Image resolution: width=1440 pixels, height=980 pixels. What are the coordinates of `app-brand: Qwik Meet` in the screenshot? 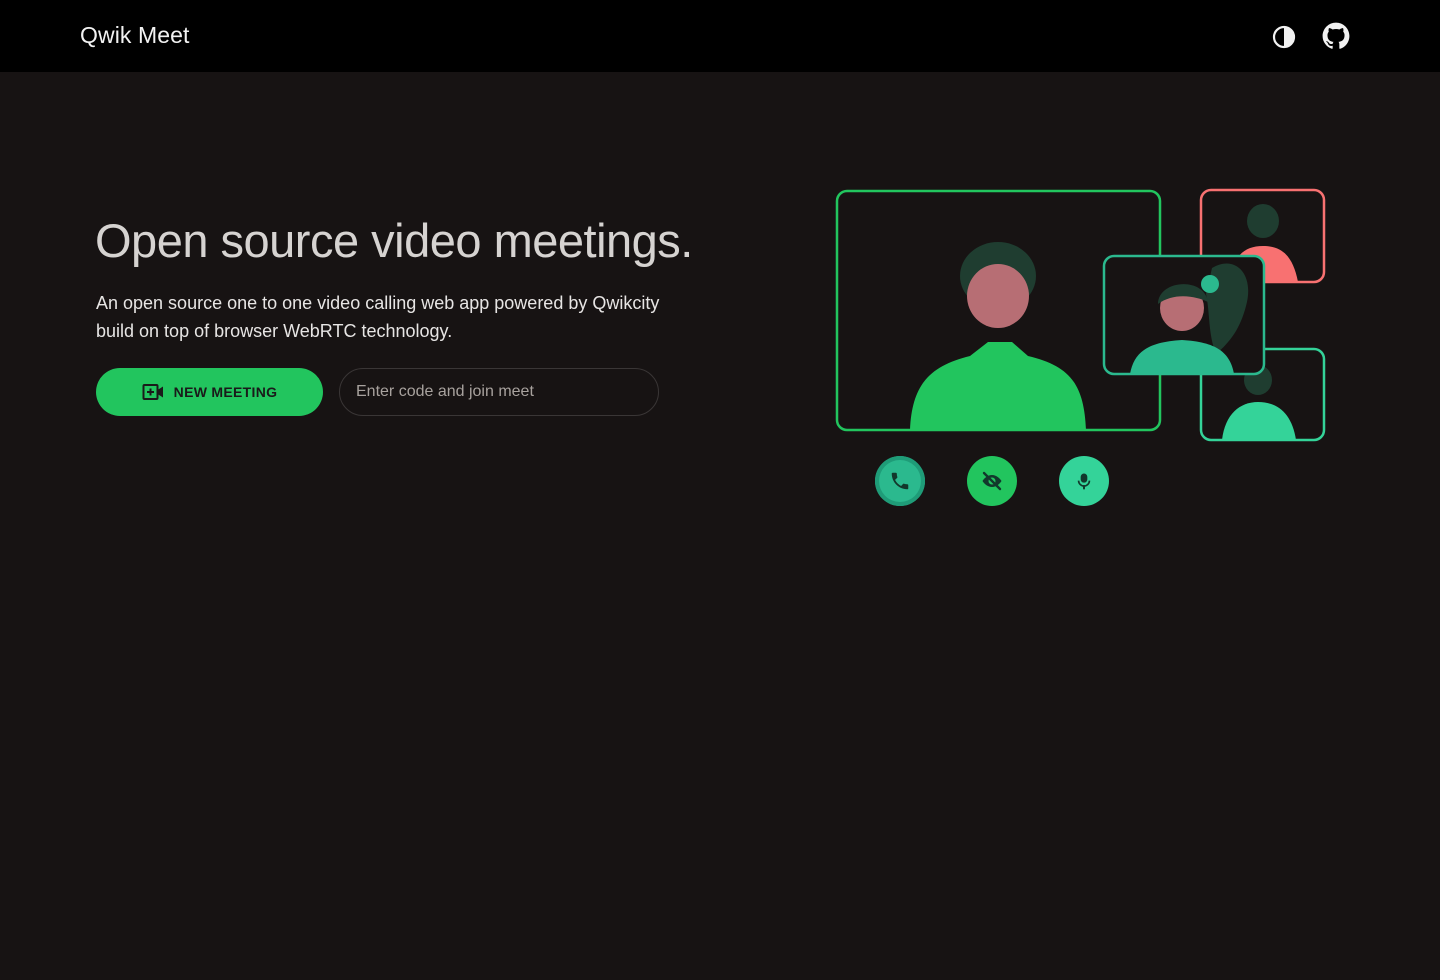 It's located at (135, 35).